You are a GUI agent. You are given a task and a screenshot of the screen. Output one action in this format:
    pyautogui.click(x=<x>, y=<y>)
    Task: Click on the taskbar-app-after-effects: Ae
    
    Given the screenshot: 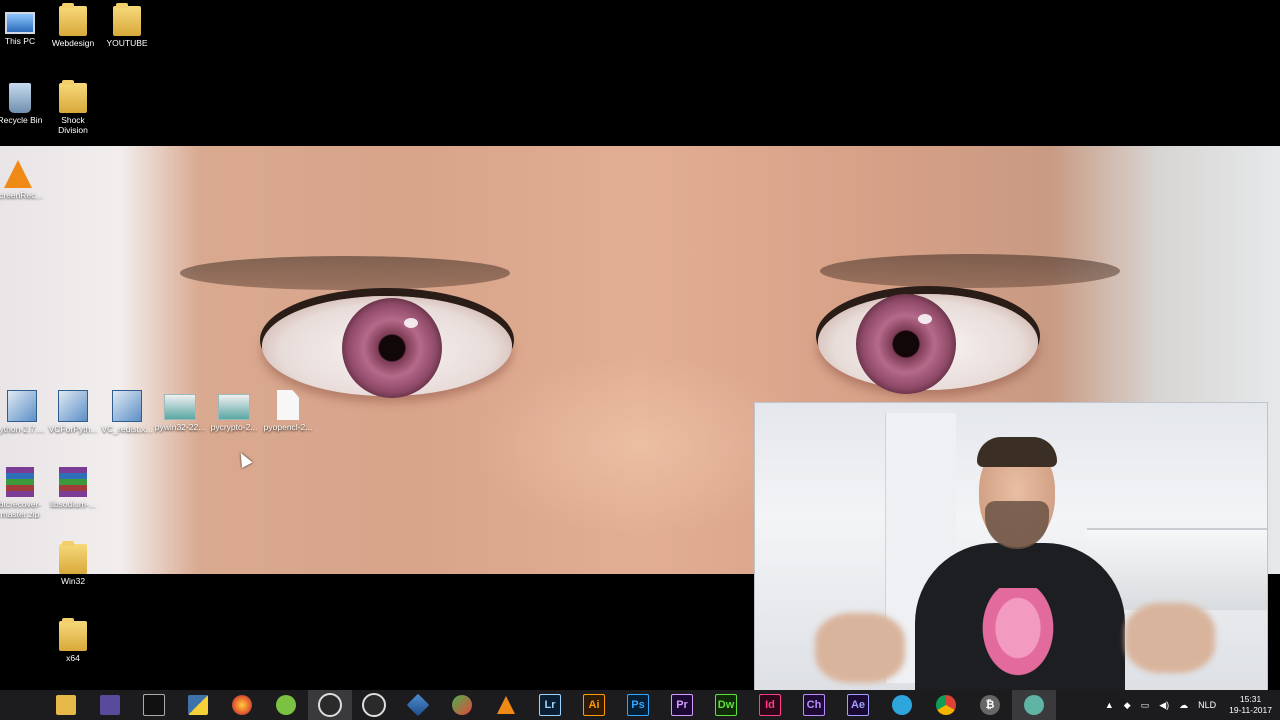 What is the action you would take?
    pyautogui.click(x=858, y=705)
    